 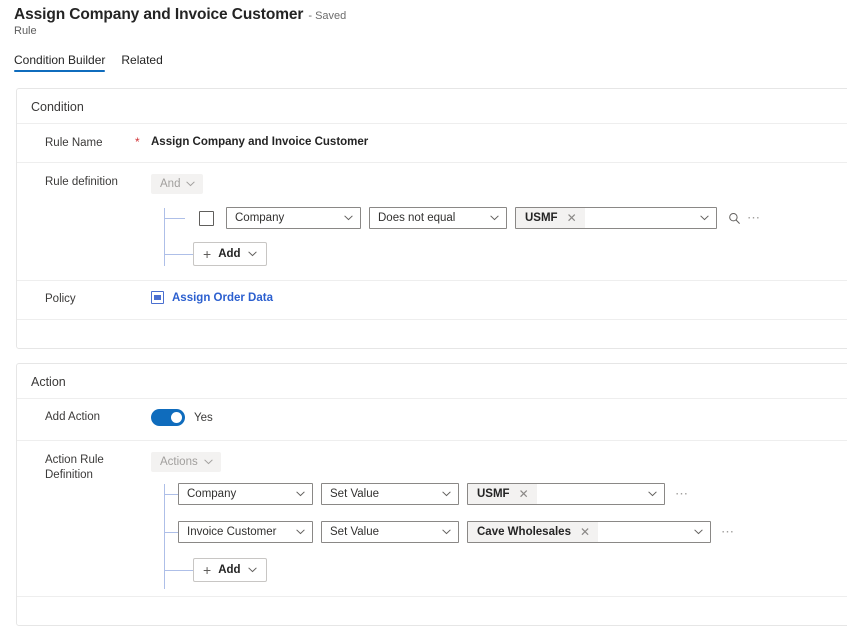 What do you see at coordinates (524, 532) in the screenshot?
I see `value-token-label: Cave Wholesales` at bounding box center [524, 532].